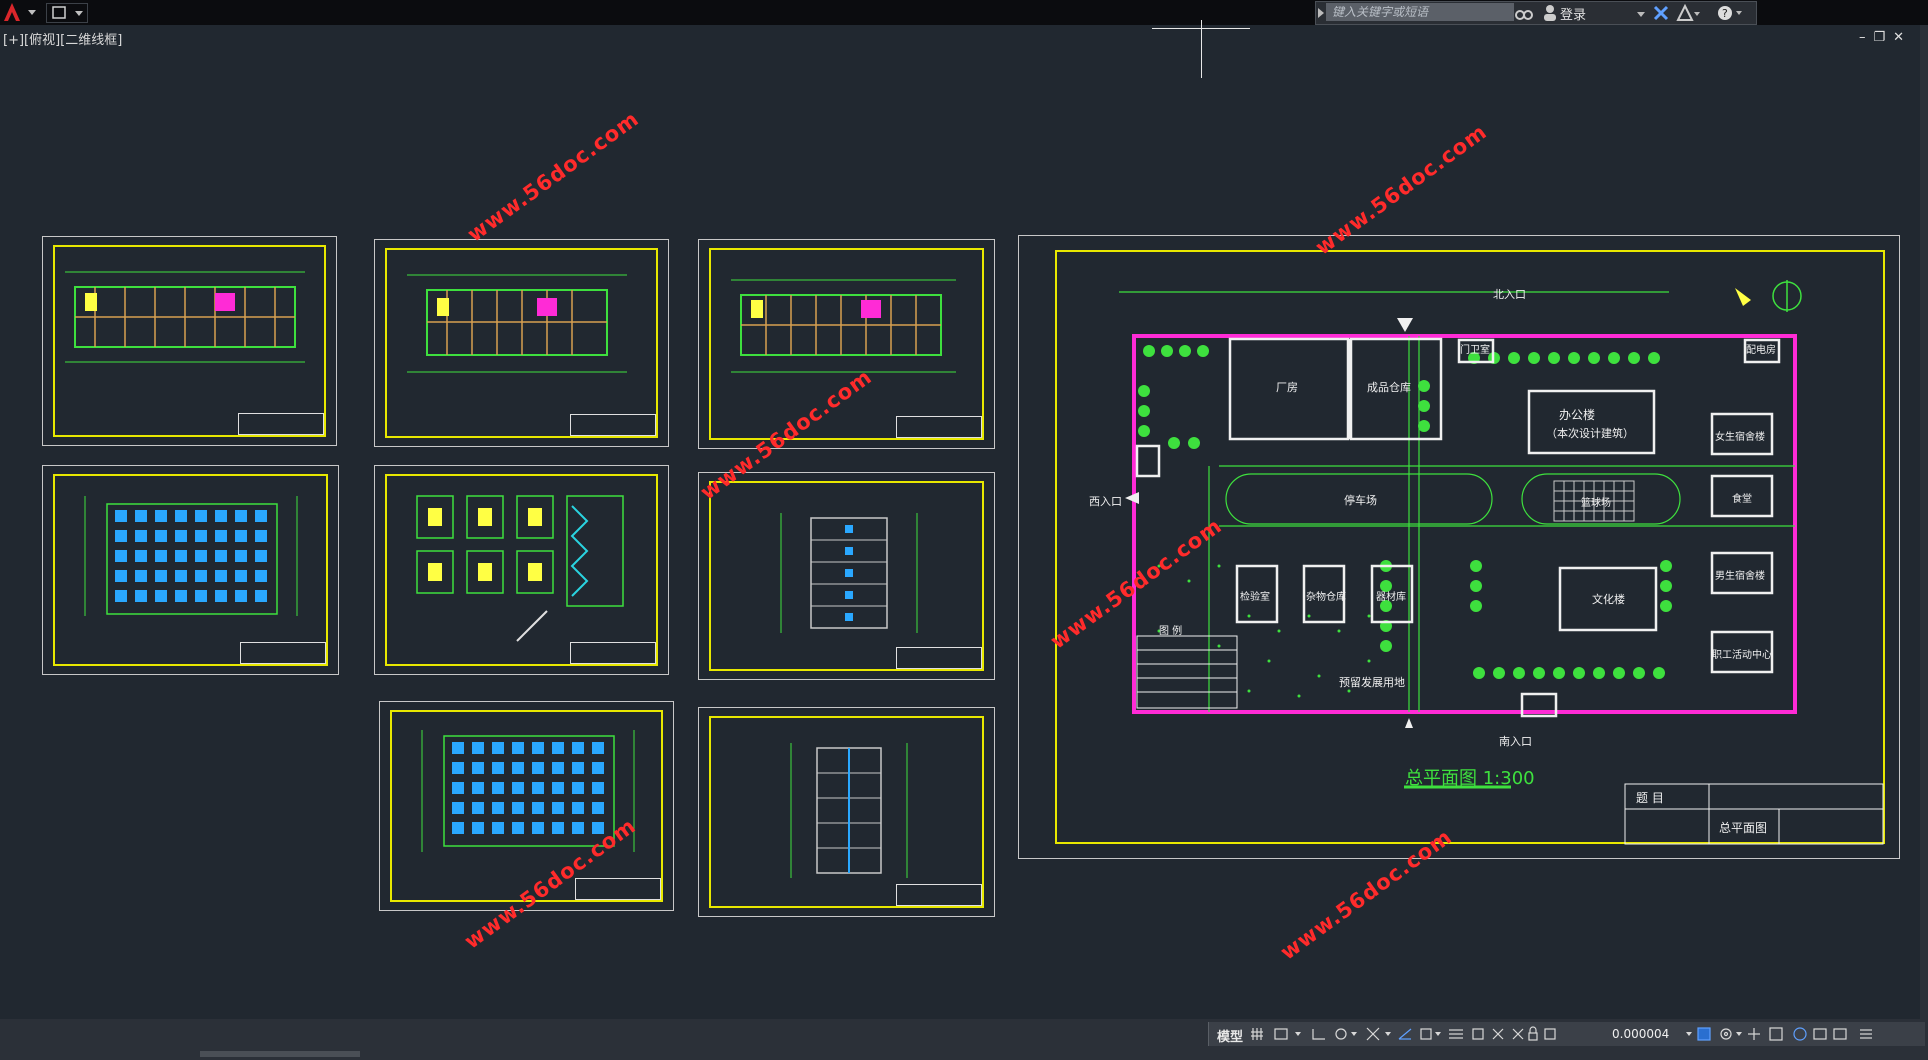 This screenshot has width=1928, height=1060. I want to click on plus-icon, so click(1754, 1034).